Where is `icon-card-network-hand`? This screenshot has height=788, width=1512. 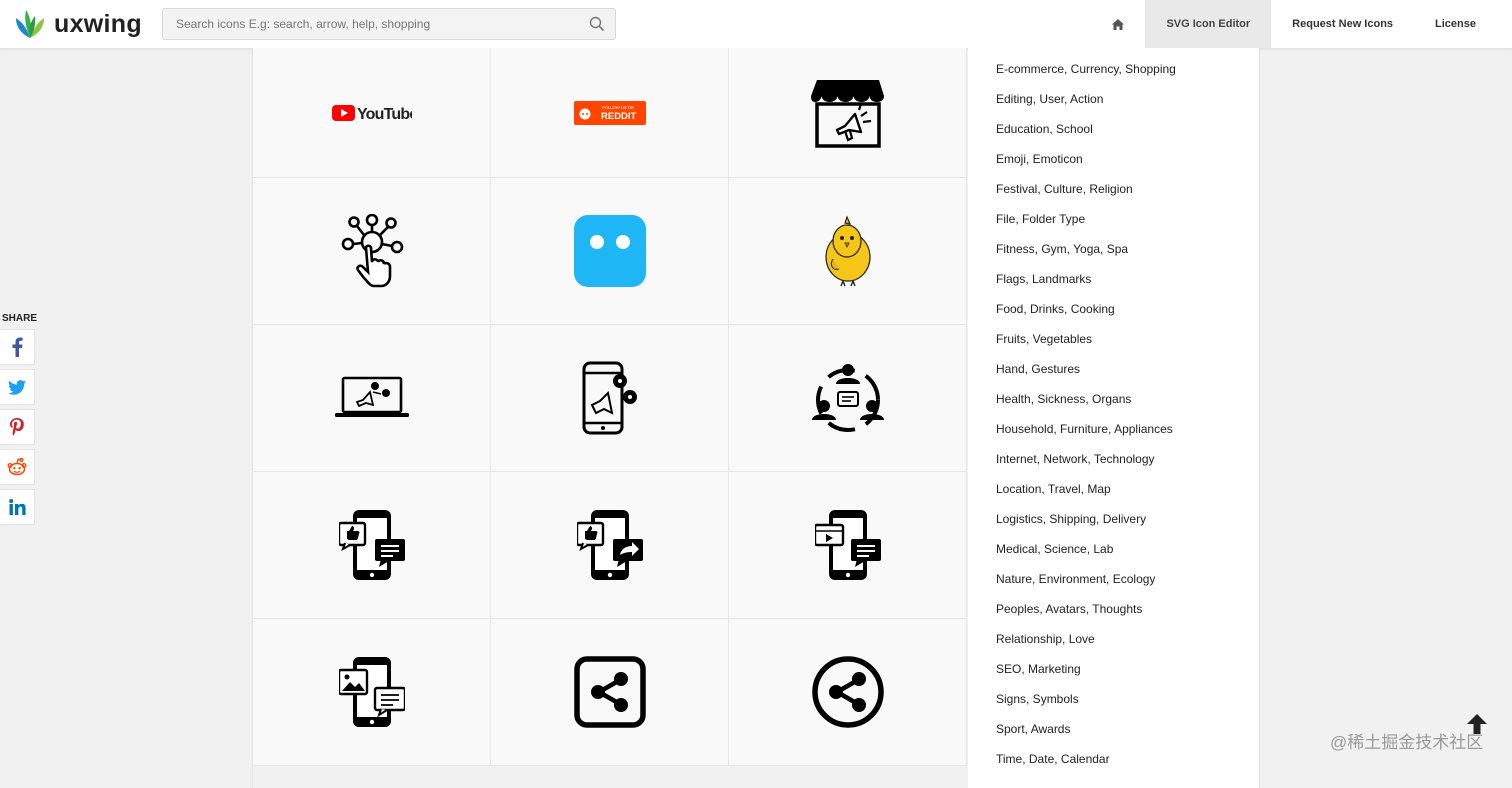
icon-card-network-hand is located at coordinates (372, 251).